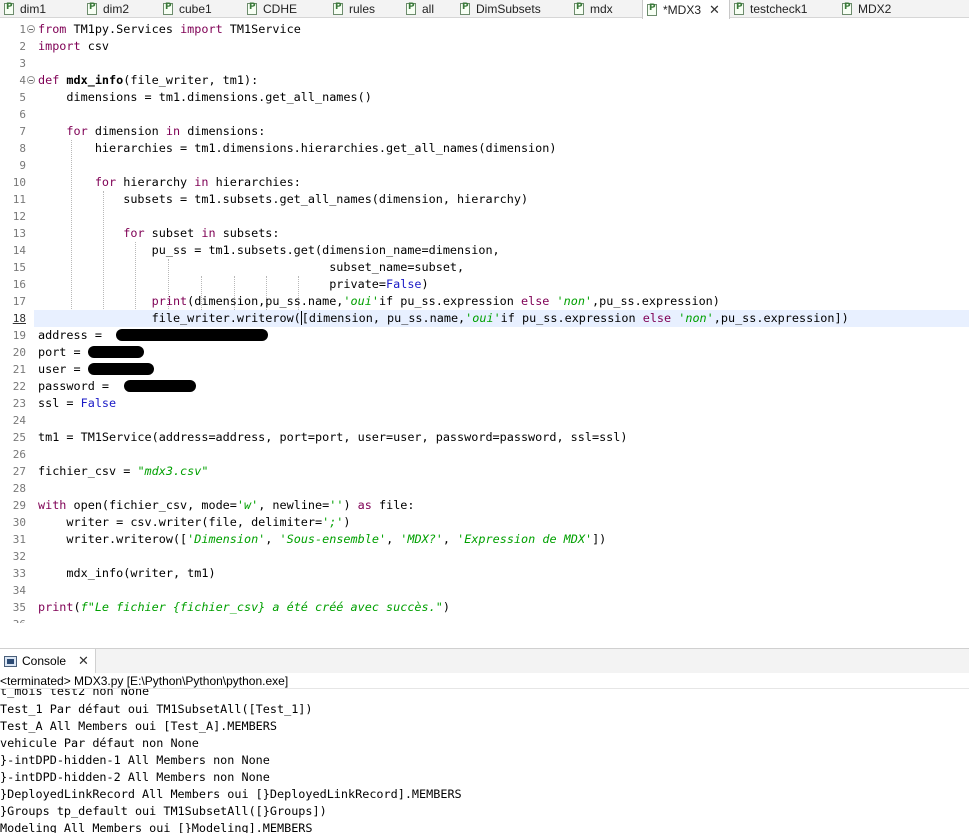 This screenshot has width=969, height=833. What do you see at coordinates (429, 9) in the screenshot?
I see `tab-all: all` at bounding box center [429, 9].